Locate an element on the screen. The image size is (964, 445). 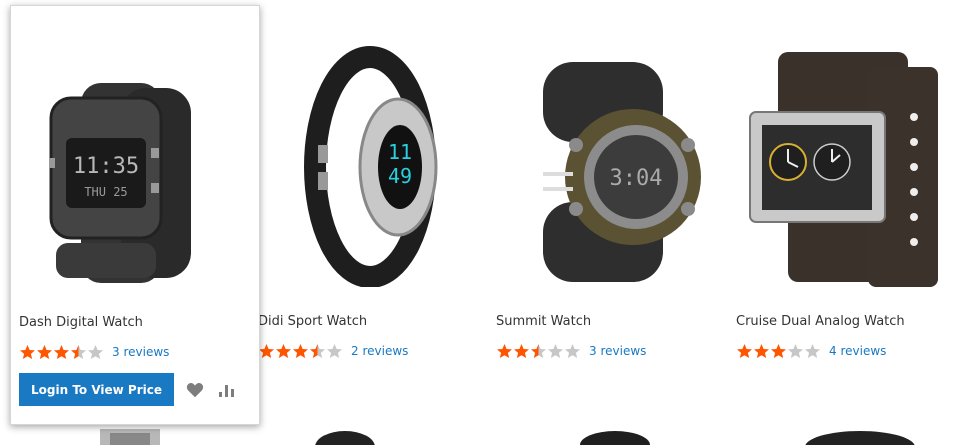
login-to-view-price-button: Login To View Price is located at coordinates (96, 389).